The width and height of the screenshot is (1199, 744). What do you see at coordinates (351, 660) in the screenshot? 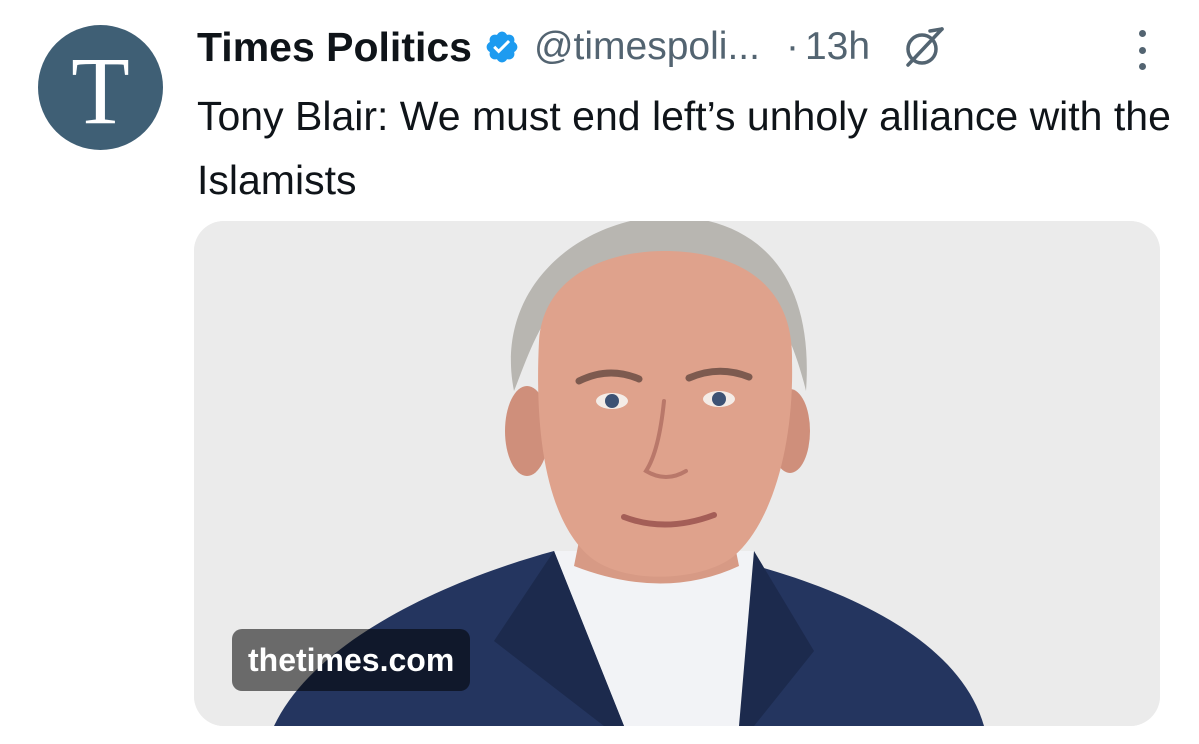
I see `card-domain-label: thetimes.com` at bounding box center [351, 660].